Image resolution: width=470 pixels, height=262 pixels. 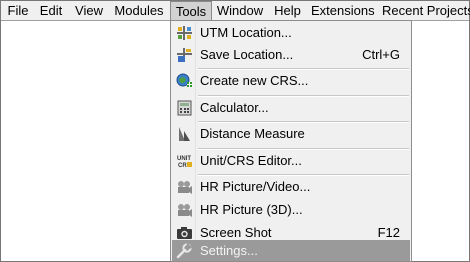 What do you see at coordinates (240, 10) in the screenshot?
I see `menu-window: Window` at bounding box center [240, 10].